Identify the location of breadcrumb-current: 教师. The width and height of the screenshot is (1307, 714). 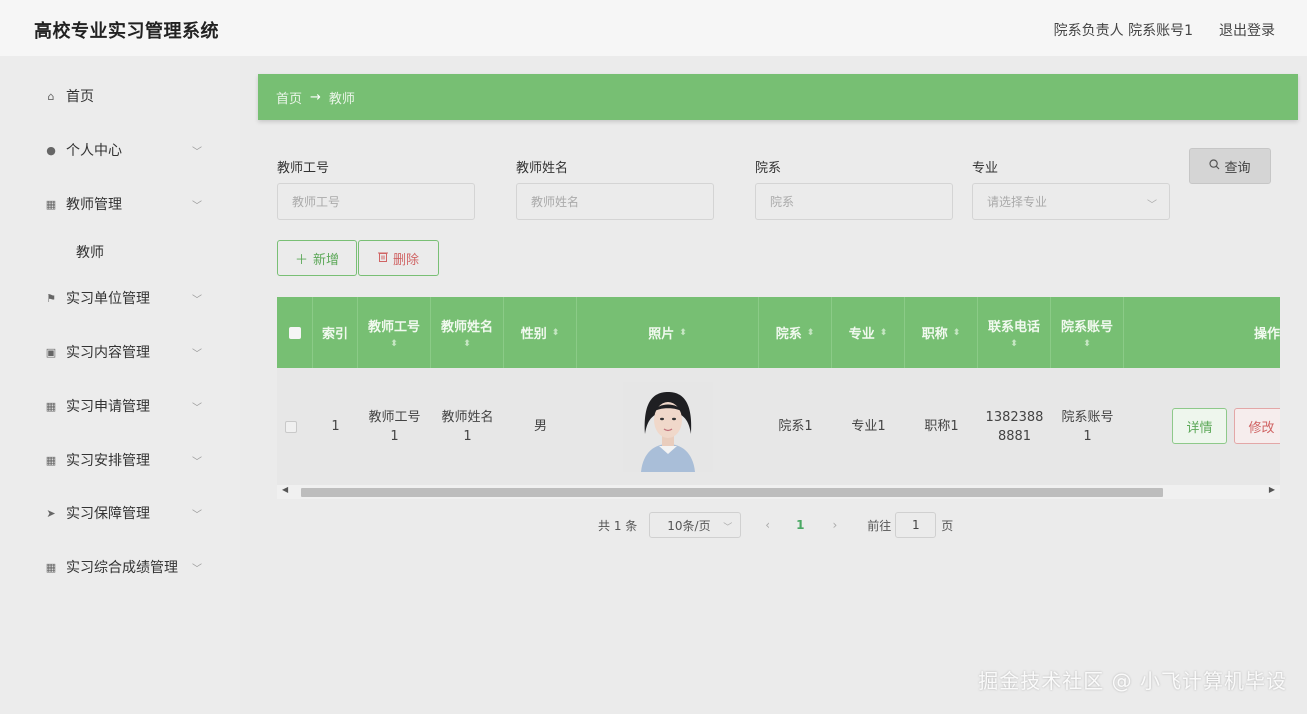
(341, 99).